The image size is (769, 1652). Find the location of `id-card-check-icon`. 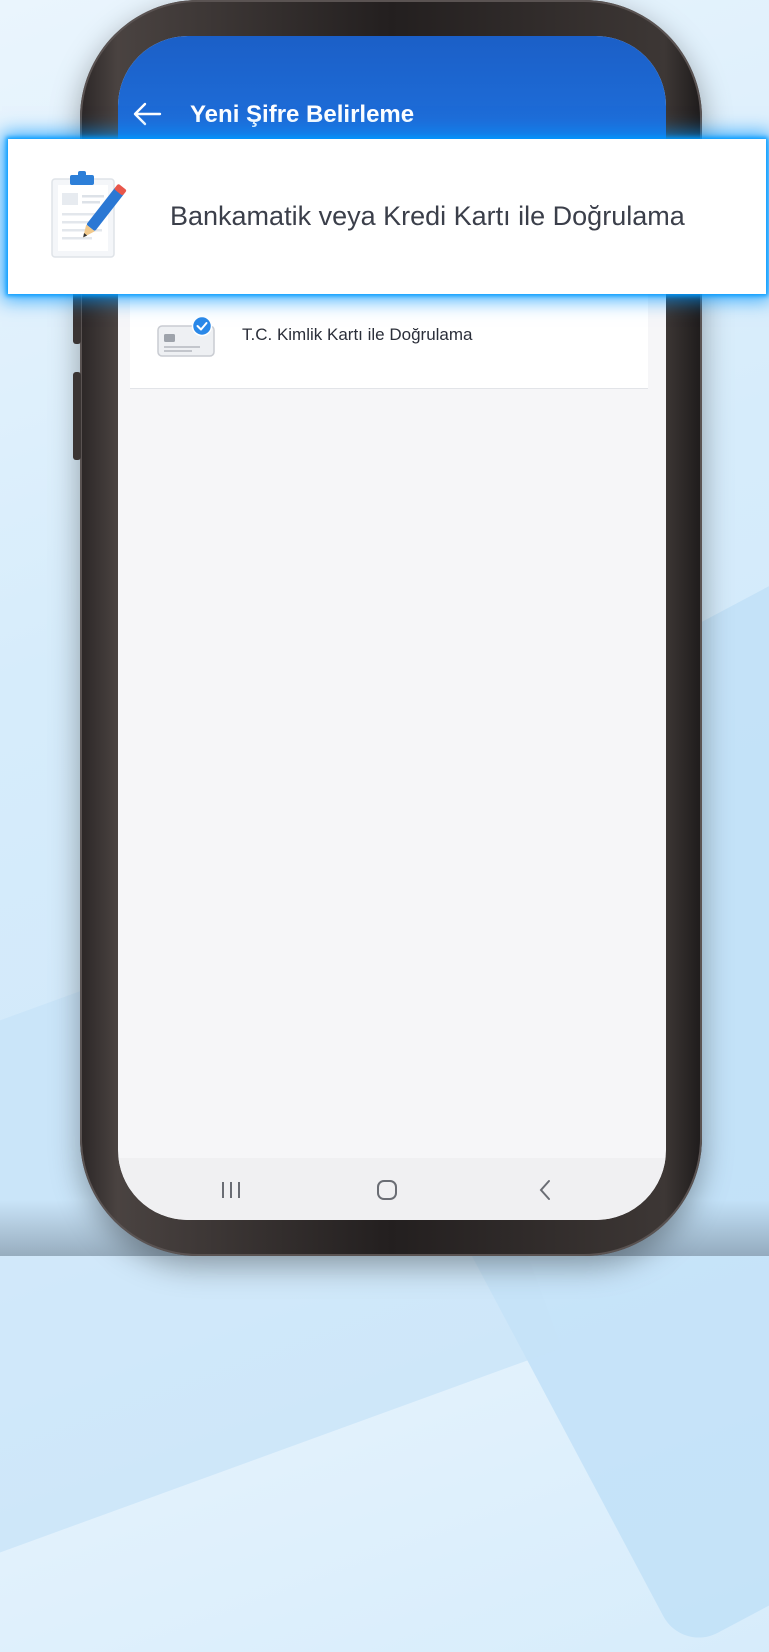

id-card-check-icon is located at coordinates (186, 336).